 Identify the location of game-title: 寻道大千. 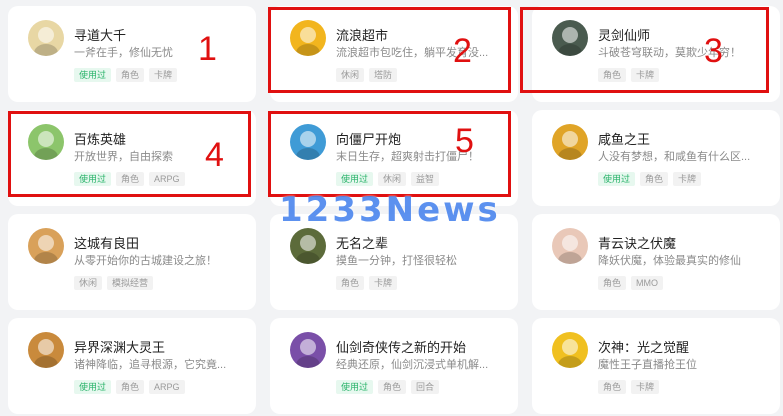
(100, 34).